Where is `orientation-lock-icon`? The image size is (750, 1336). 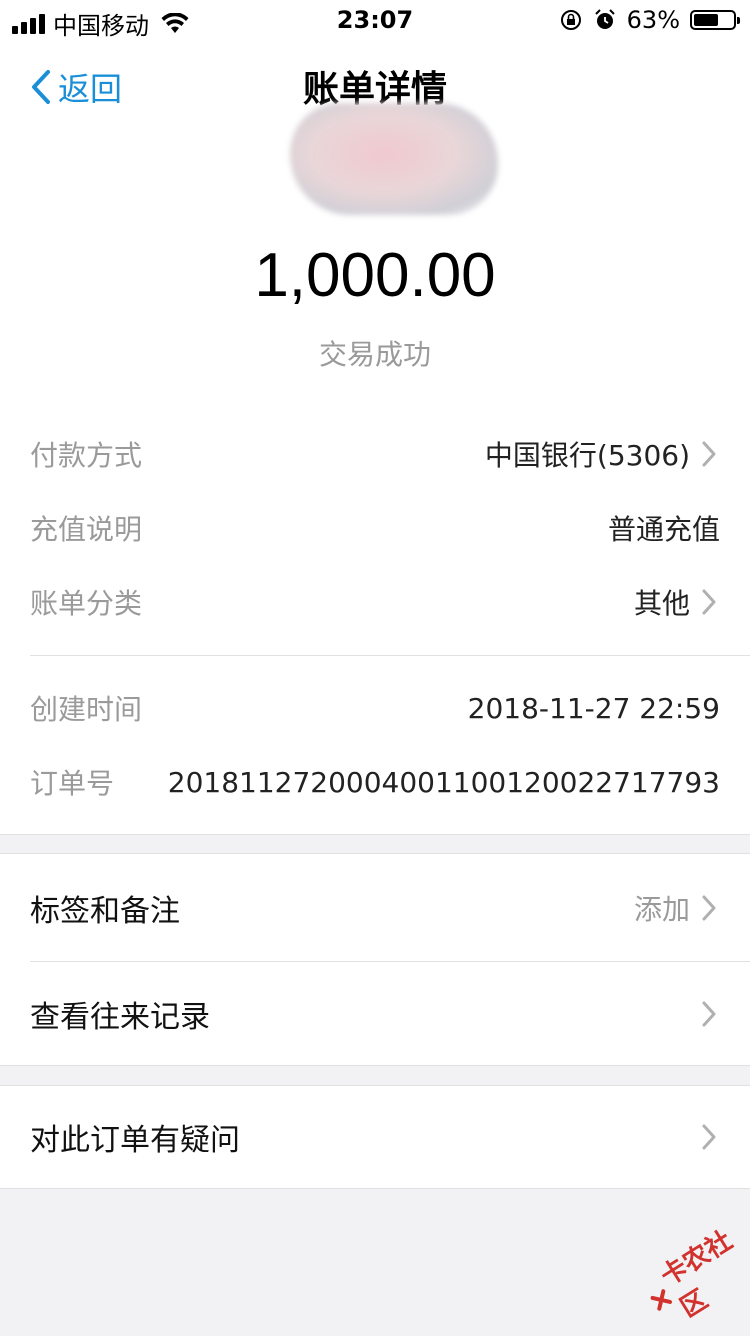
orientation-lock-icon is located at coordinates (570, 20).